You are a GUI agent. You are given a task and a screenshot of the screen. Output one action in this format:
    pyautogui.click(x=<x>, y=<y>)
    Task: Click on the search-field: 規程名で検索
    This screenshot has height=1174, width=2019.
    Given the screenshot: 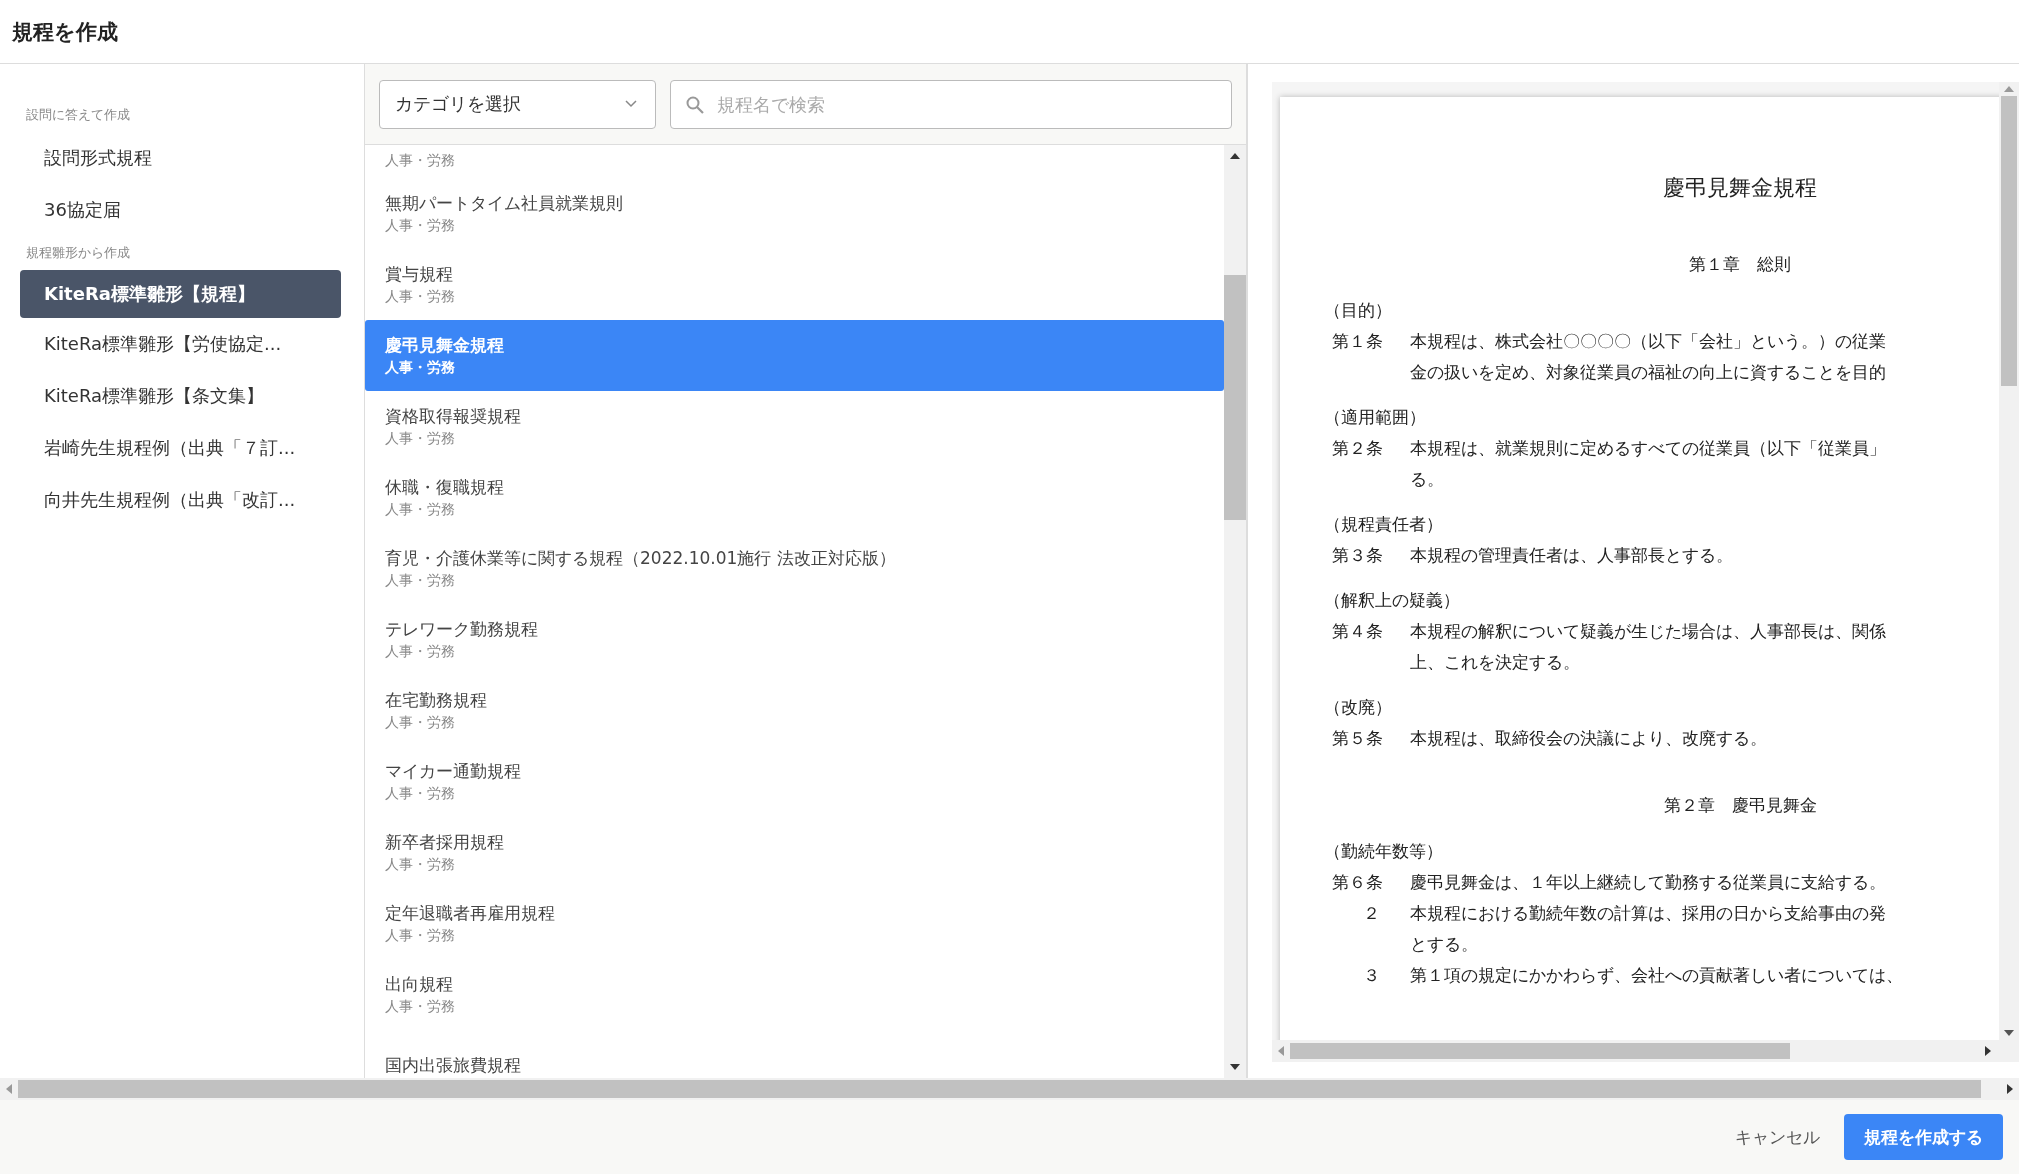 What is the action you would take?
    pyautogui.click(x=951, y=104)
    